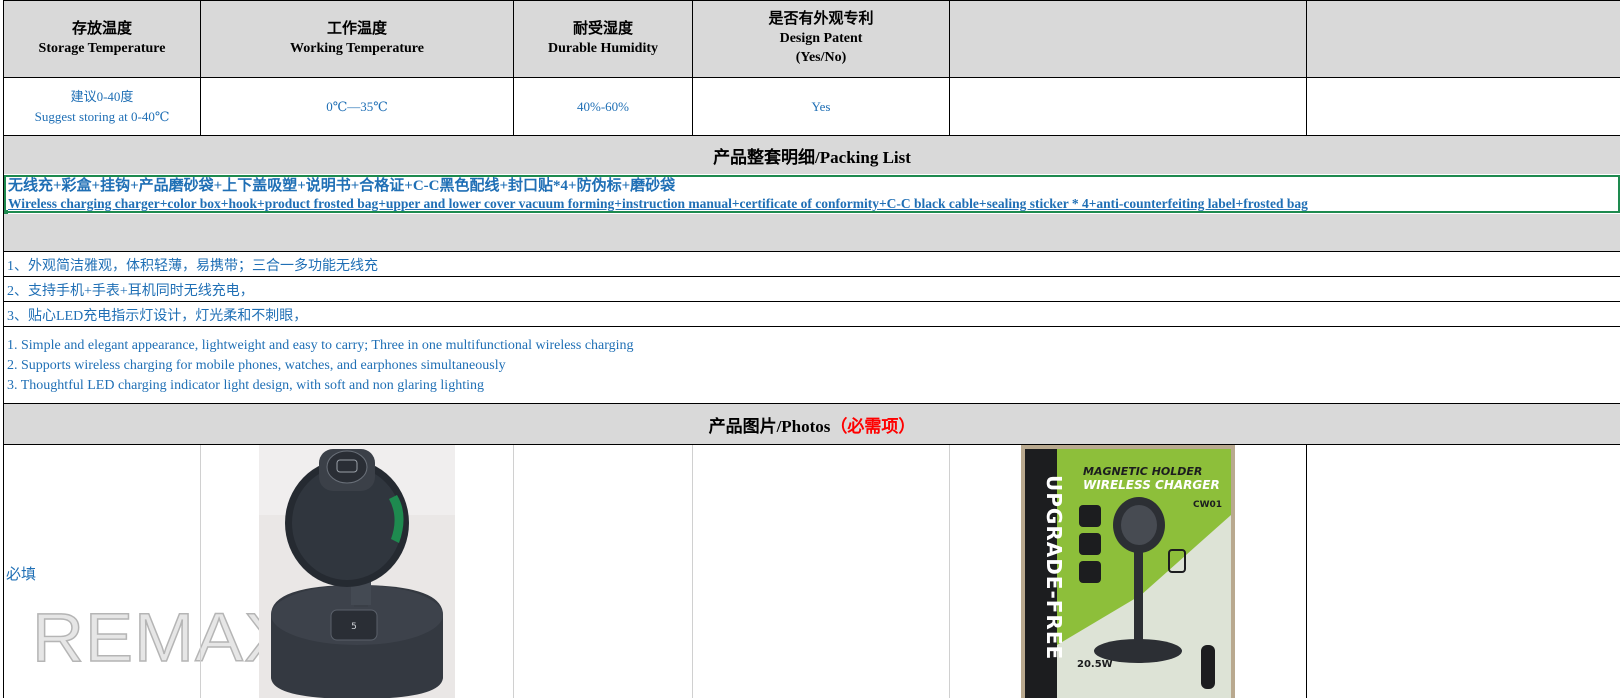 Image resolution: width=1620 pixels, height=698 pixels. I want to click on header-durable-humidity: 耐受湿度 Durable Humidity, so click(603, 38).